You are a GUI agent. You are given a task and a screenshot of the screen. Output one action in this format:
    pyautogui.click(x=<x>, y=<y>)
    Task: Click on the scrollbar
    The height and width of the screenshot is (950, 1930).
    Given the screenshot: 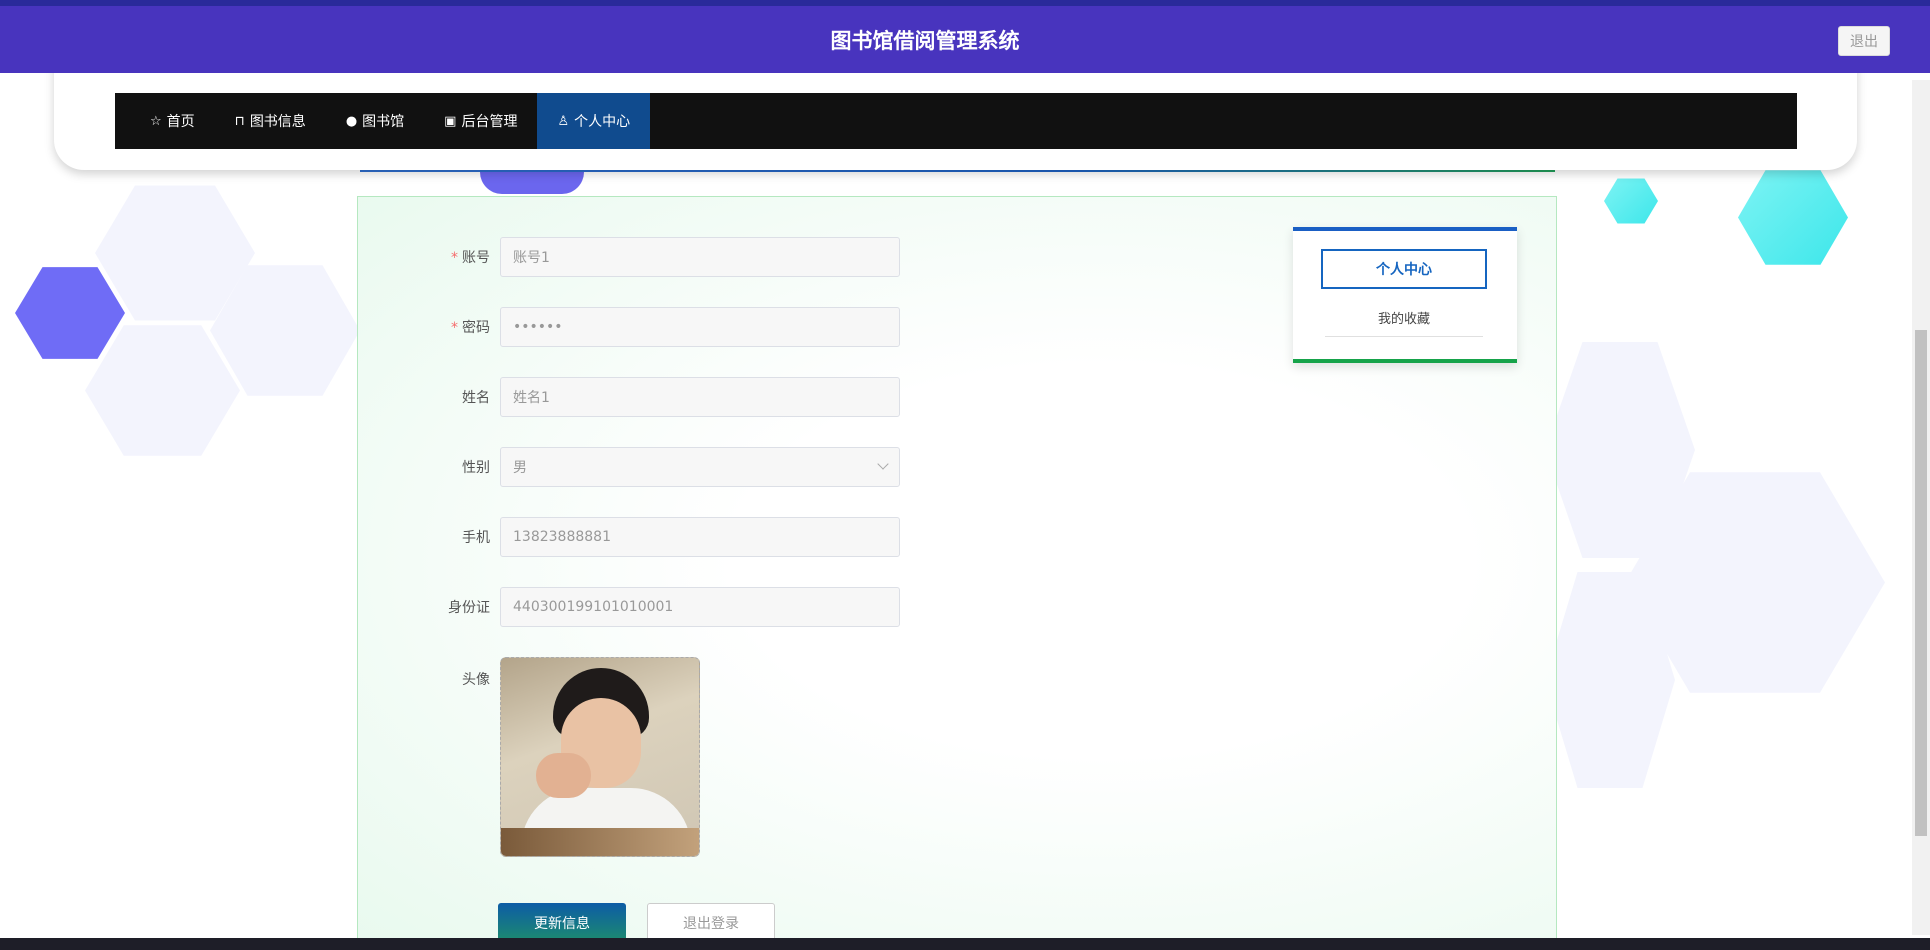 What is the action you would take?
    pyautogui.click(x=1921, y=507)
    